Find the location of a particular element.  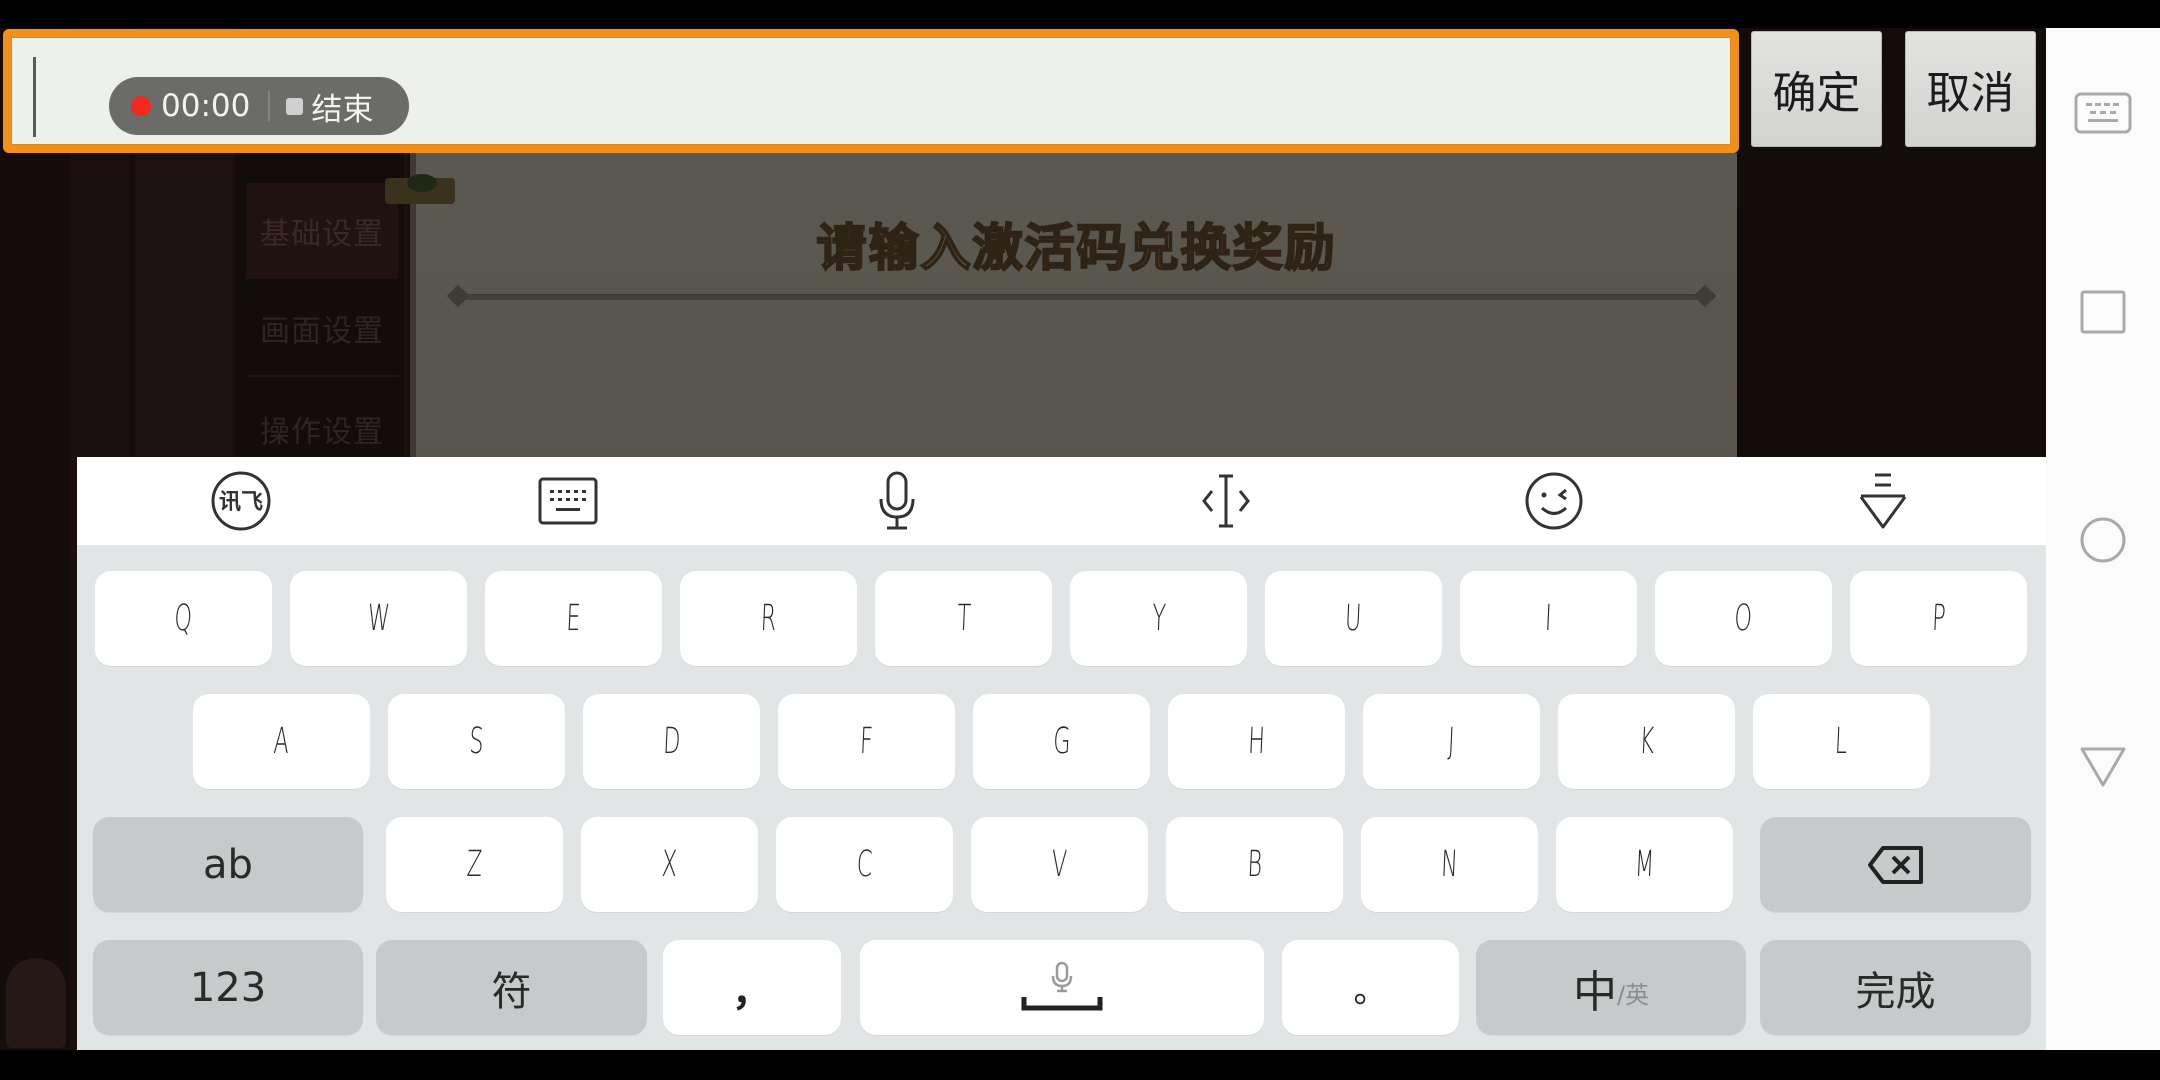

screen-recording-indicator: 00:00 结束 is located at coordinates (259, 106).